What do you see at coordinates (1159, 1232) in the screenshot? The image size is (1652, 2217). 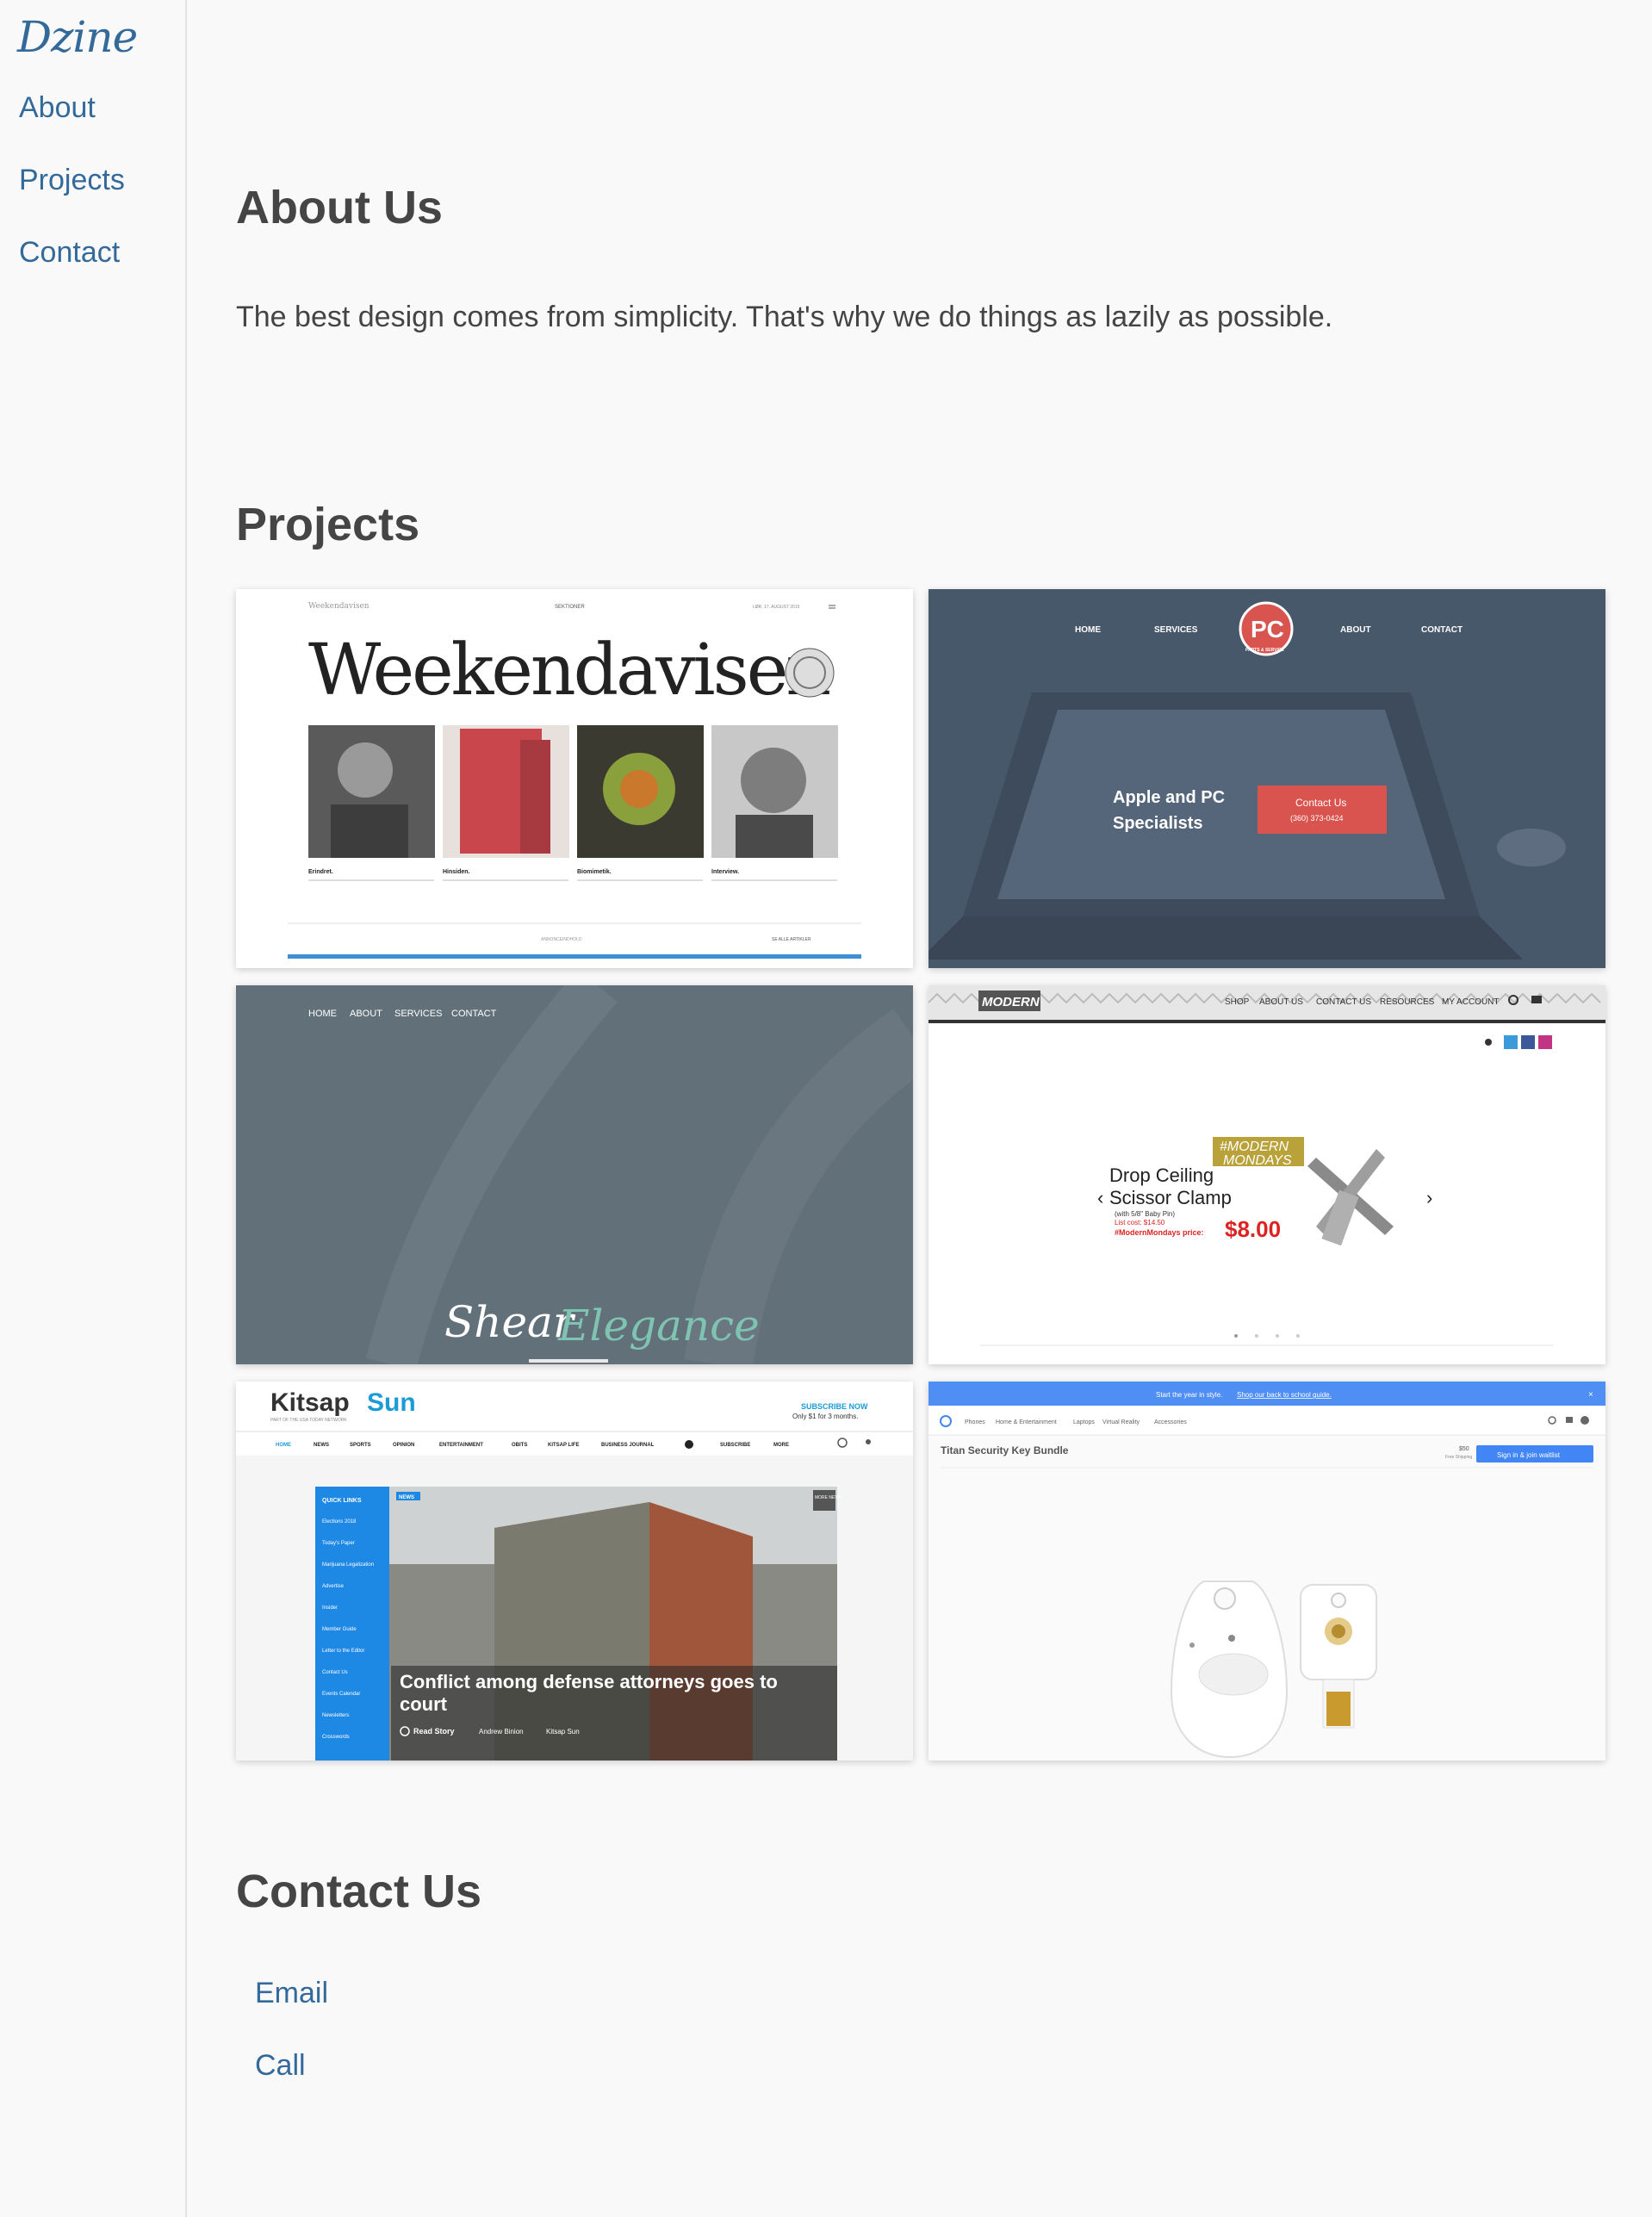 I see `svg-text: #ModernMondays price:` at bounding box center [1159, 1232].